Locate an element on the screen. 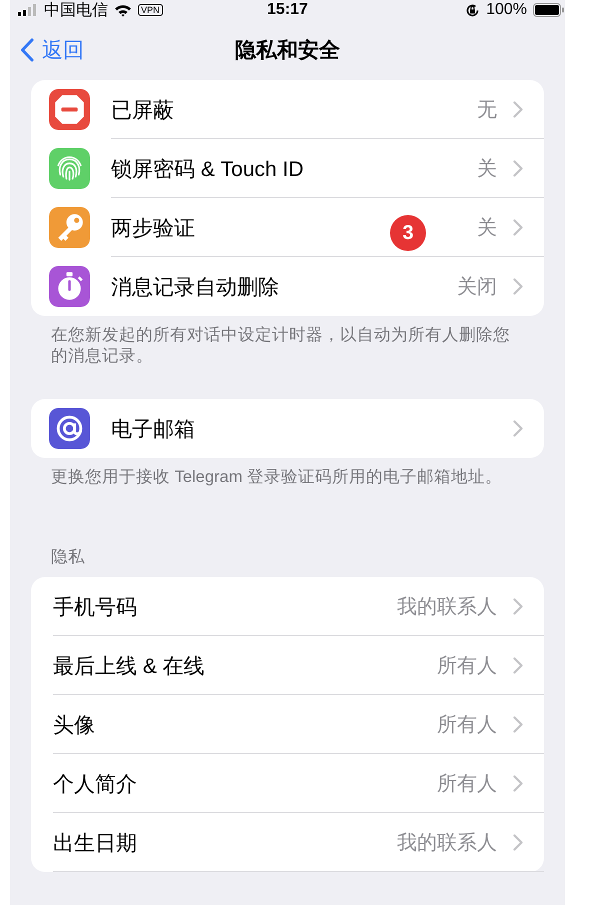 Image resolution: width=594 pixels, height=905 pixels. count-badge: 3 is located at coordinates (408, 233).